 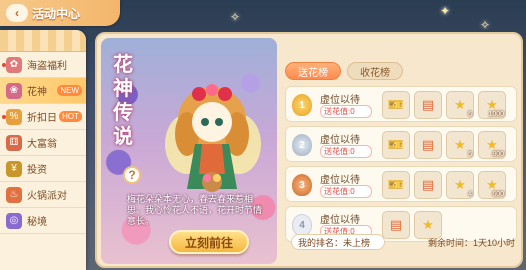 I want to click on rank-medal-icon: 1, so click(x=302, y=105).